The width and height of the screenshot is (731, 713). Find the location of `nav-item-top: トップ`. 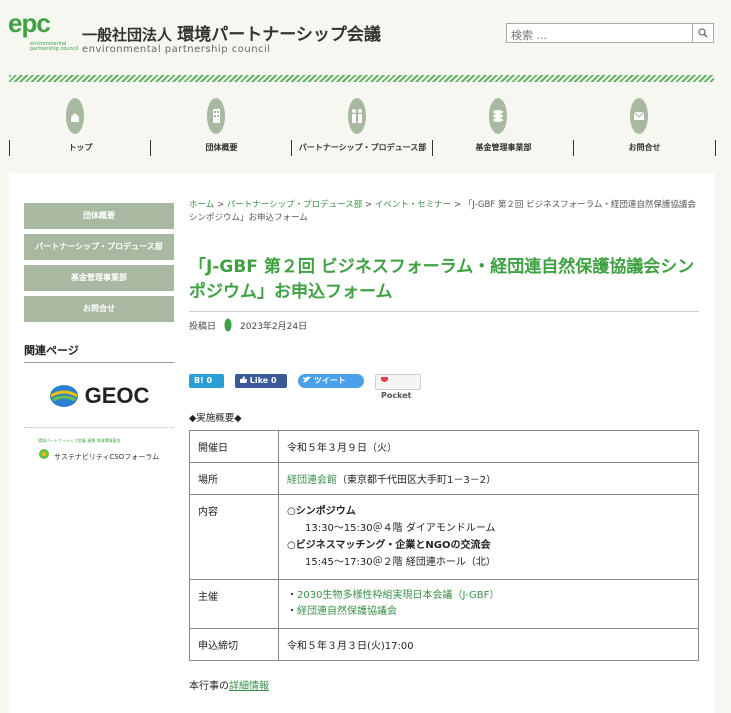

nav-item-top: トップ is located at coordinates (79, 127).